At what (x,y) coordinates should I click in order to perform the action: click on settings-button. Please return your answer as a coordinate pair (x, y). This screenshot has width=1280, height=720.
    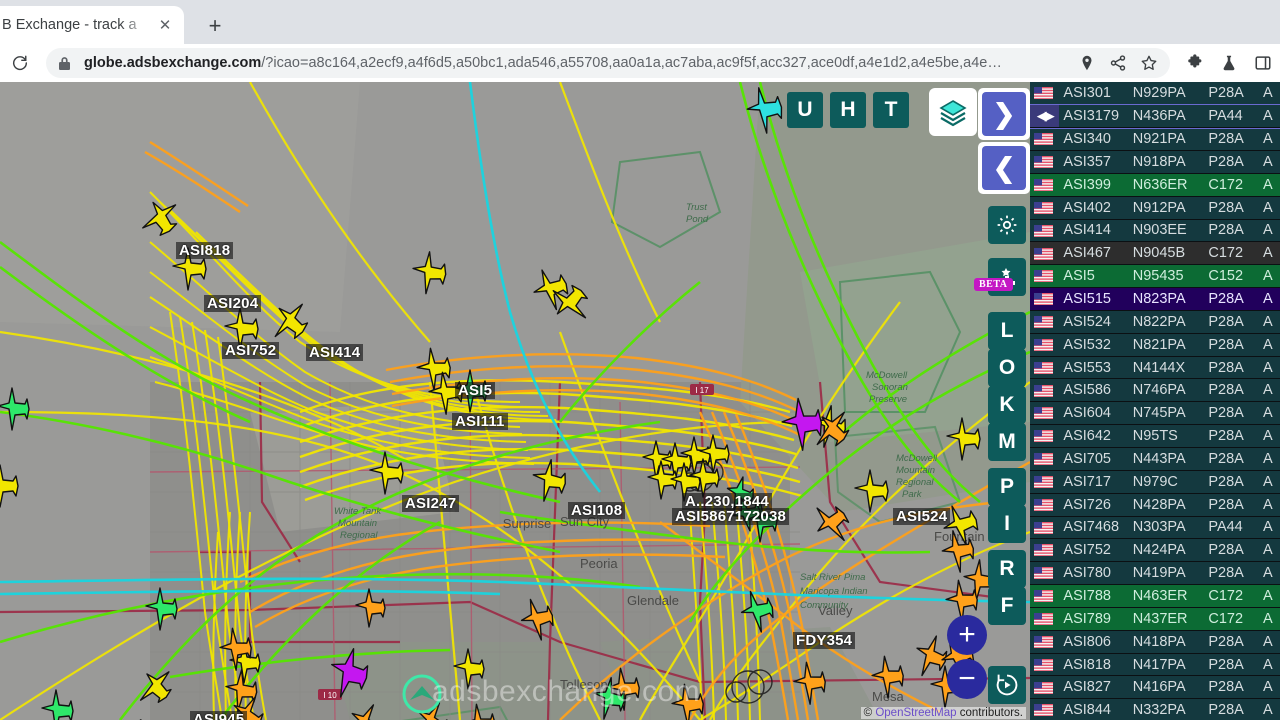
    Looking at the image, I should click on (1007, 225).